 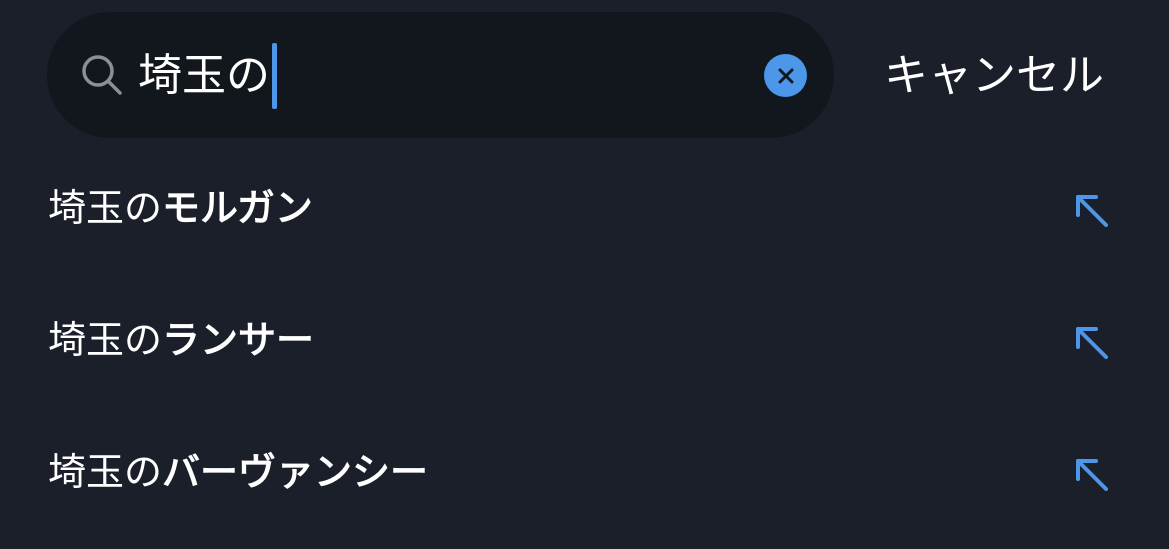 I want to click on search-icon, so click(x=102, y=75).